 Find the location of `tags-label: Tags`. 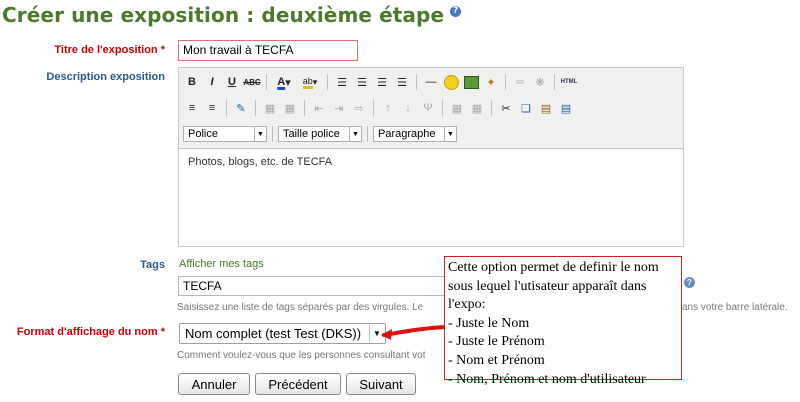

tags-label: Tags is located at coordinates (152, 265).